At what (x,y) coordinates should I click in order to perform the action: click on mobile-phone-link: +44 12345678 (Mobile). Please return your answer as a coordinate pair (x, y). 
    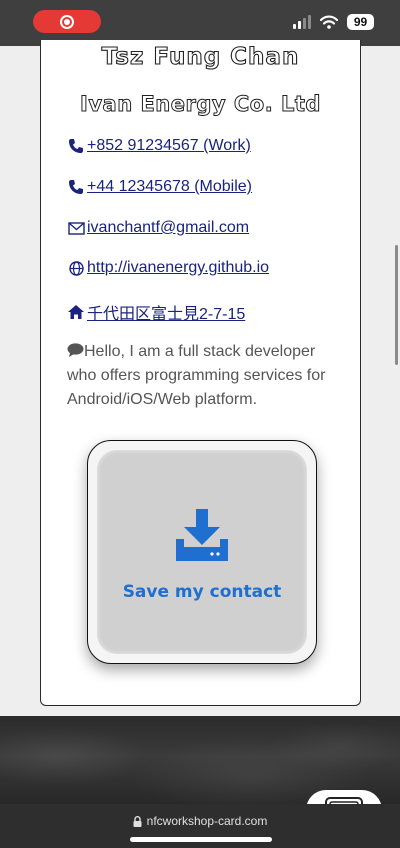
    Looking at the image, I should click on (159, 187).